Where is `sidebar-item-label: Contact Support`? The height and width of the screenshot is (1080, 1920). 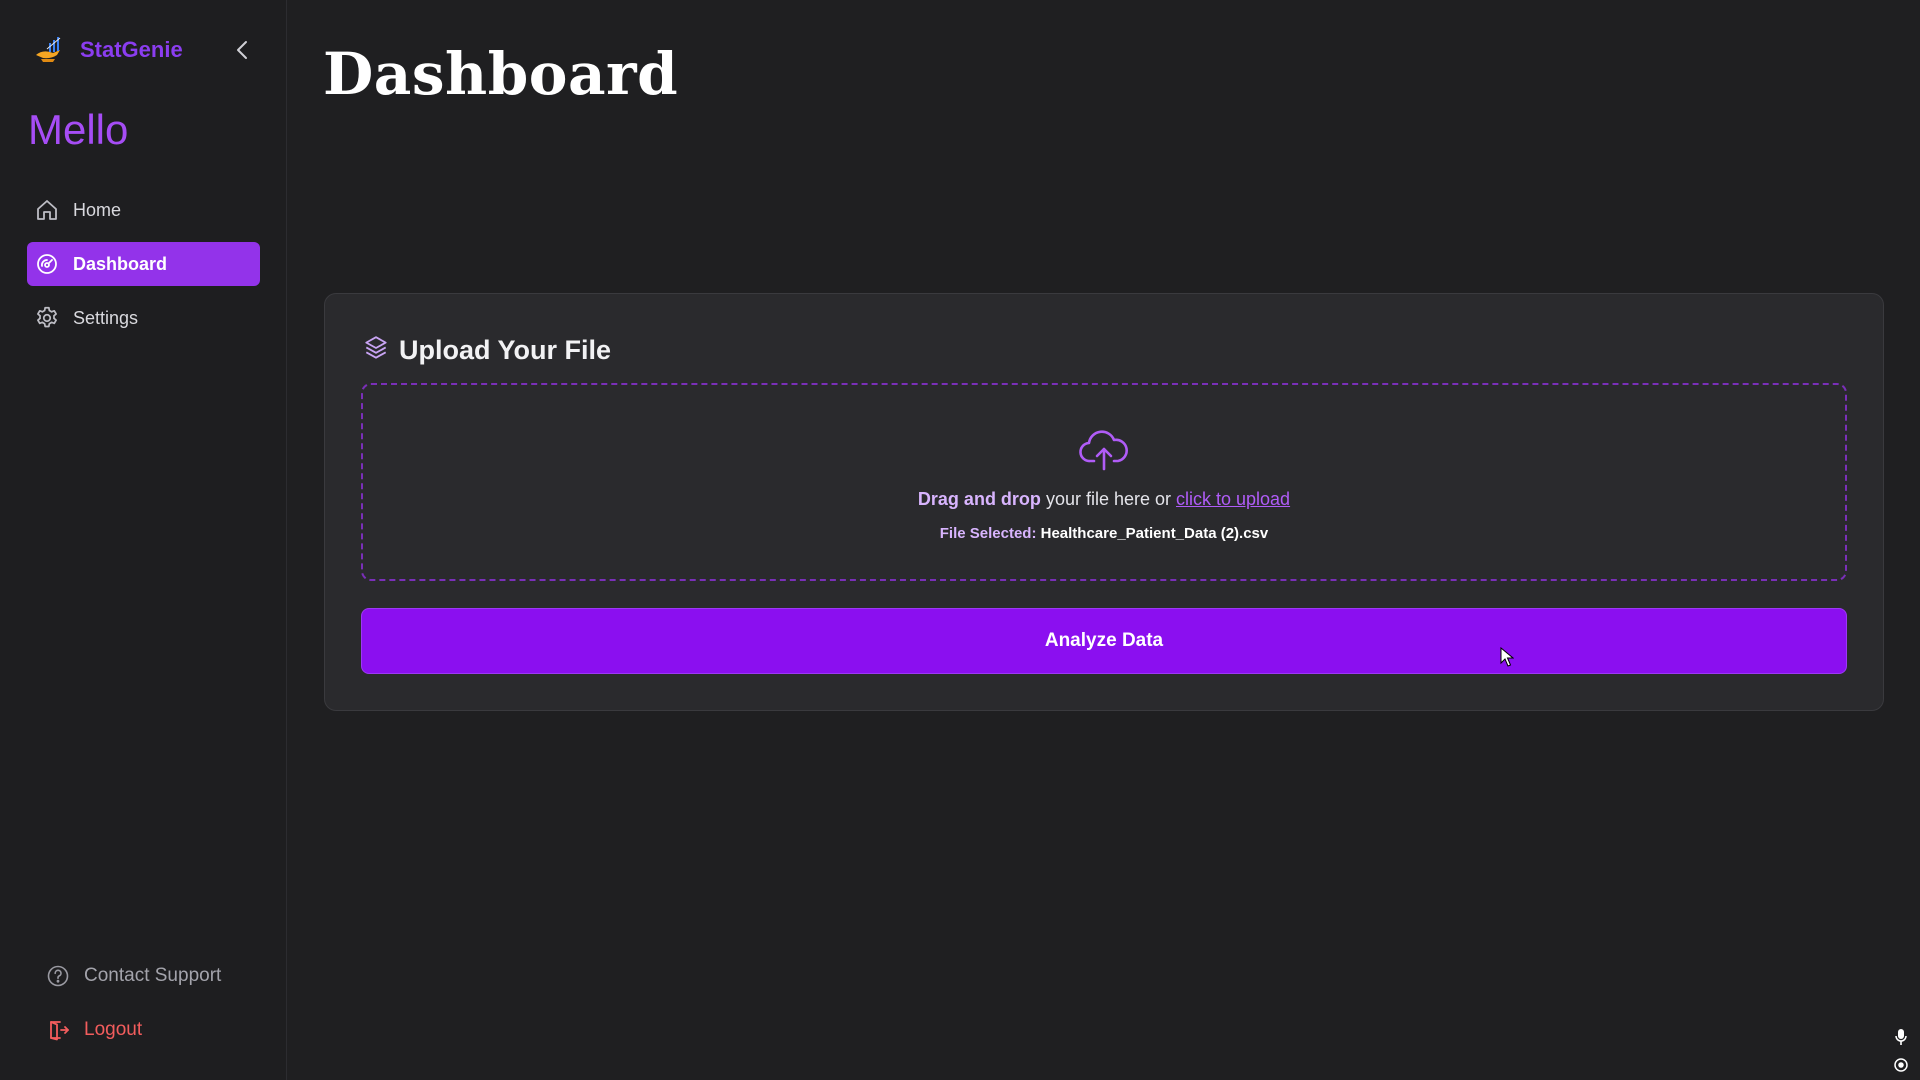
sidebar-item-label: Contact Support is located at coordinates (153, 975).